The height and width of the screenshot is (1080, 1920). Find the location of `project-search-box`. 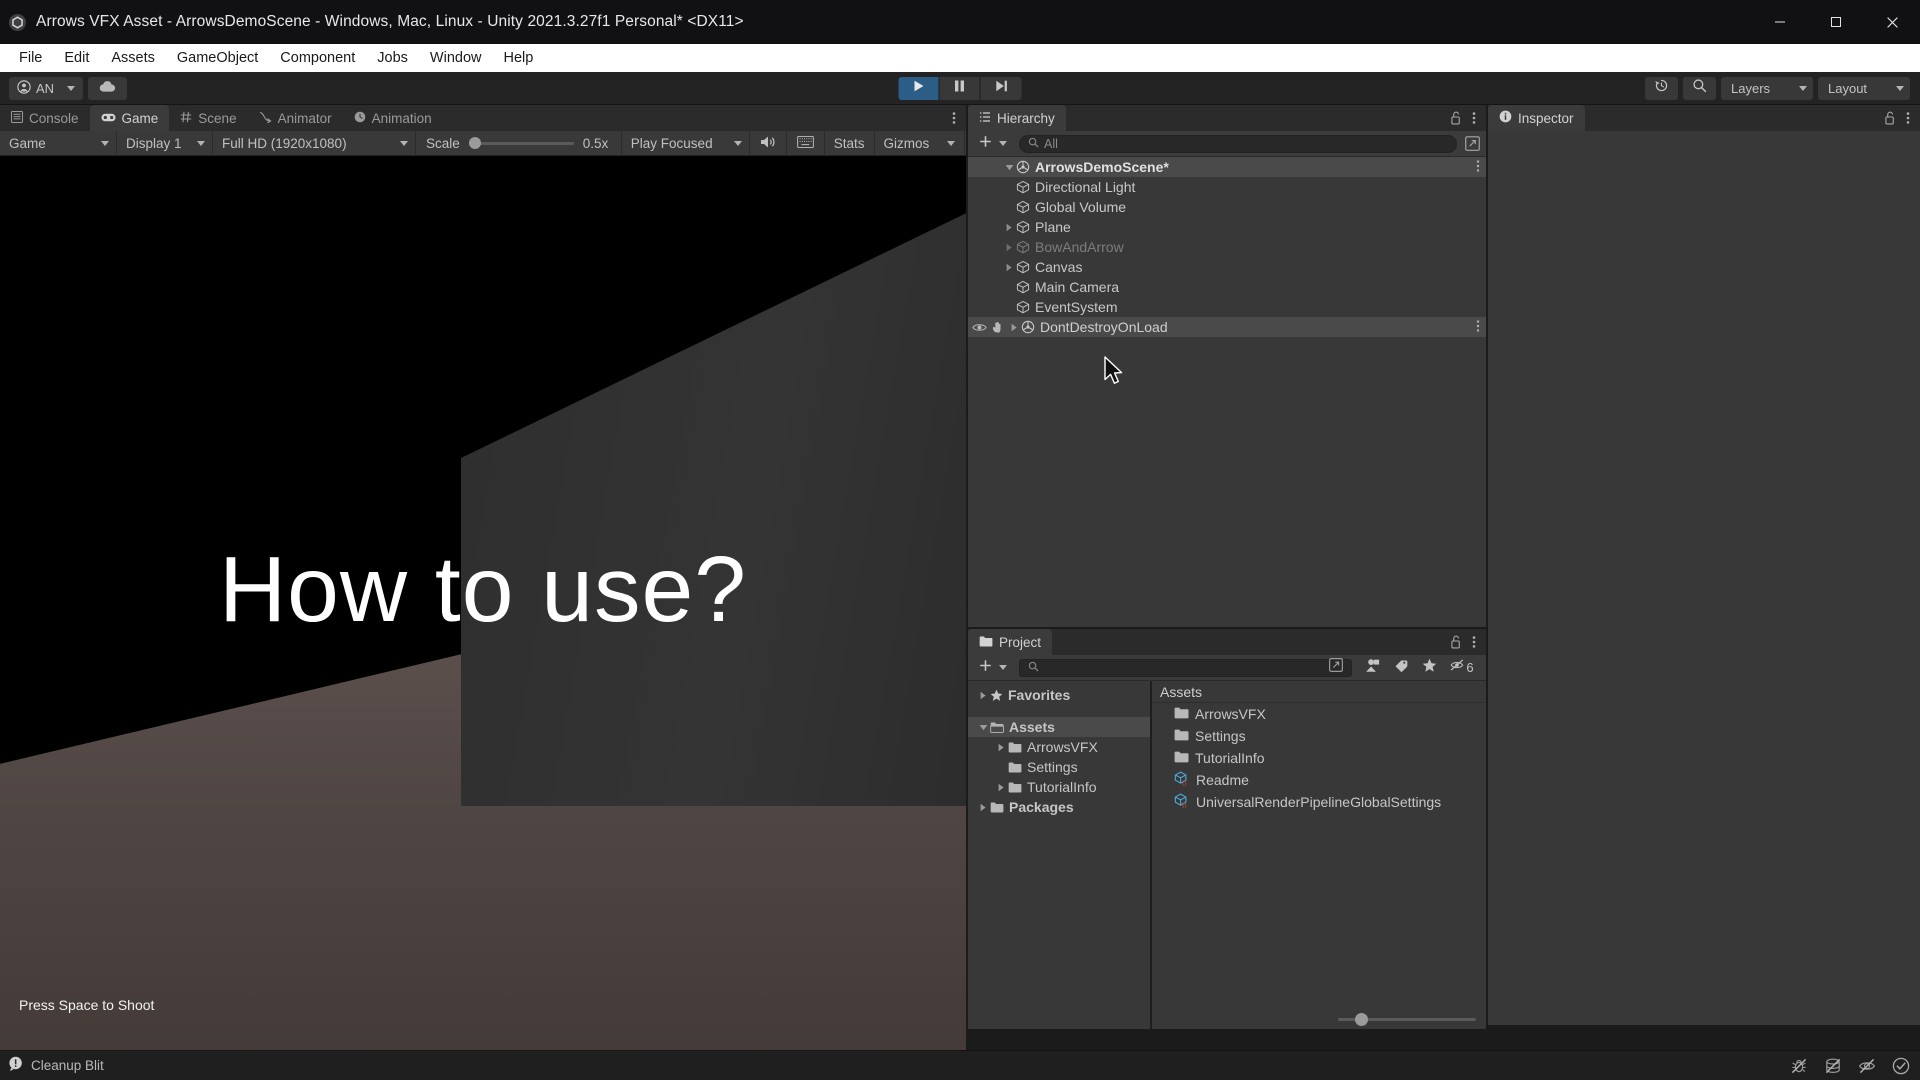

project-search-box is located at coordinates (1185, 667).